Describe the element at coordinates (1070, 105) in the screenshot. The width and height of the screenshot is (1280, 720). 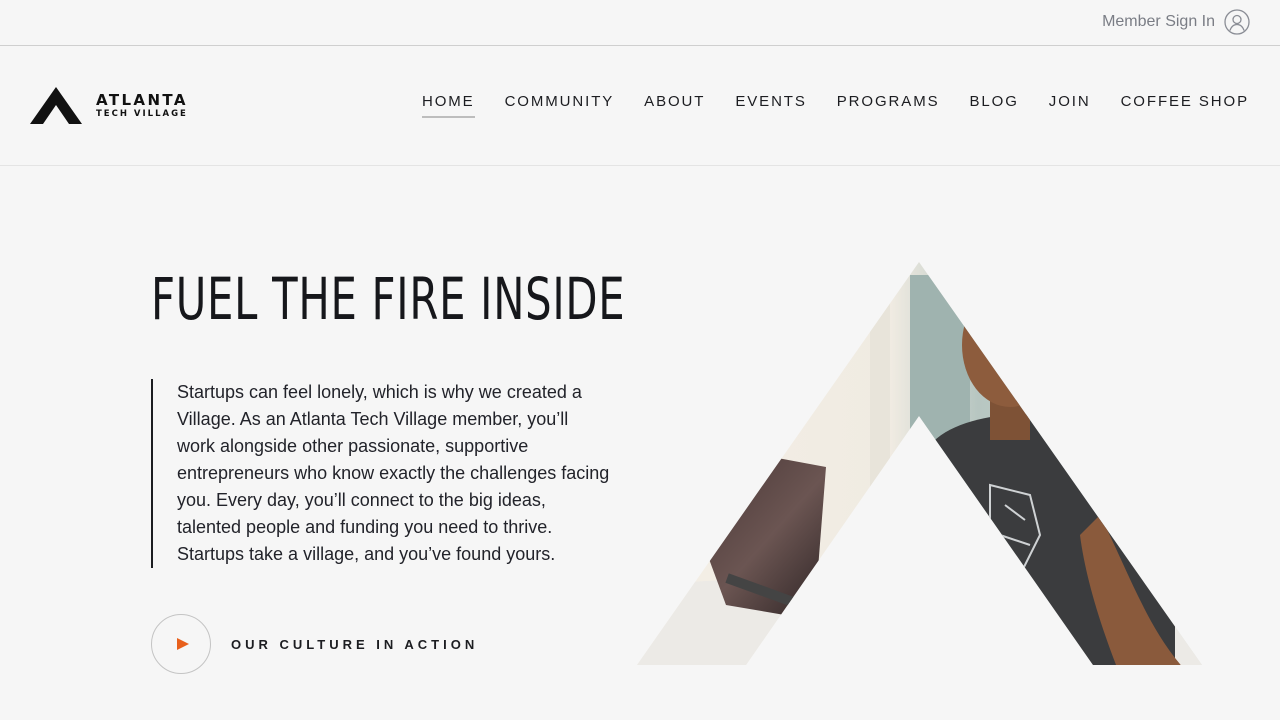
I see `nav-item-join: JOIN` at that location.